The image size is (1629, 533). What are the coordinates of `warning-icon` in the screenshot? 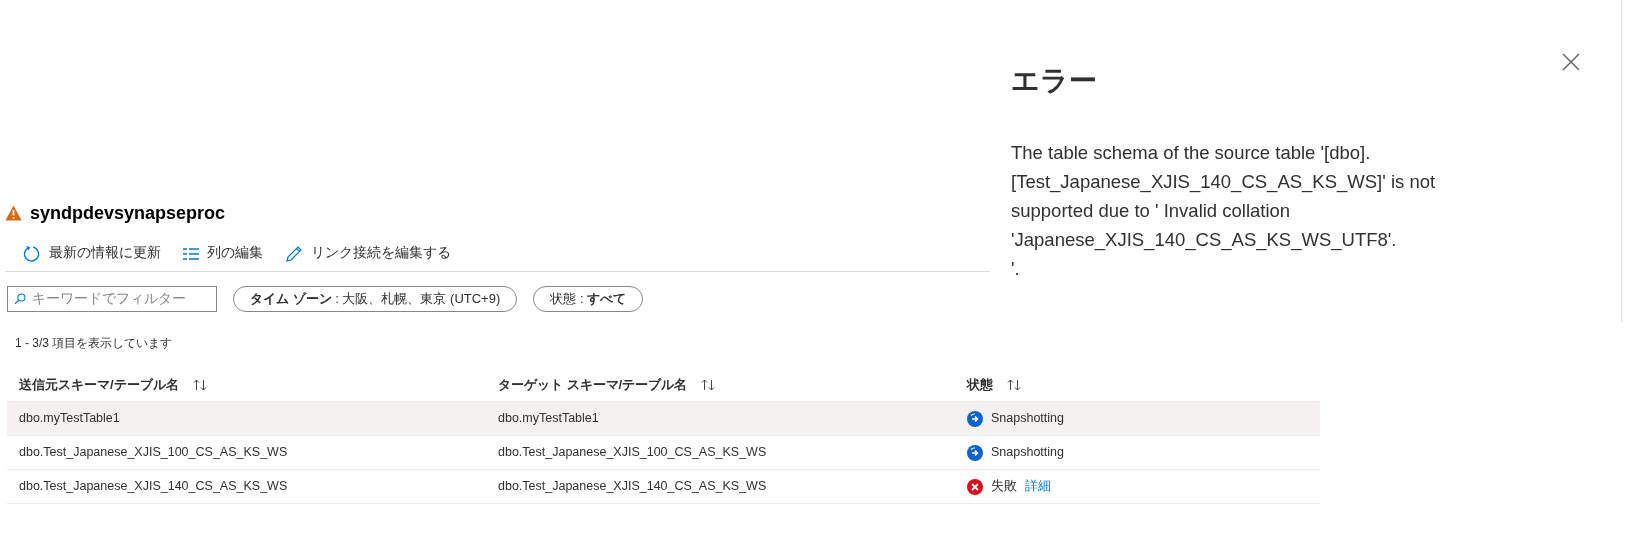 It's located at (13, 213).